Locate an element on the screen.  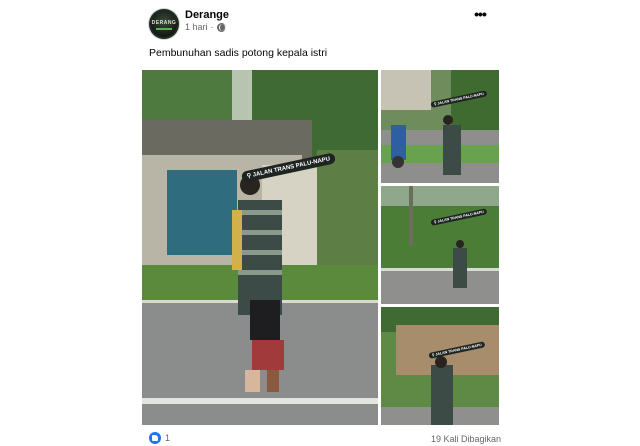
reactions: 1 is located at coordinates (159, 438).